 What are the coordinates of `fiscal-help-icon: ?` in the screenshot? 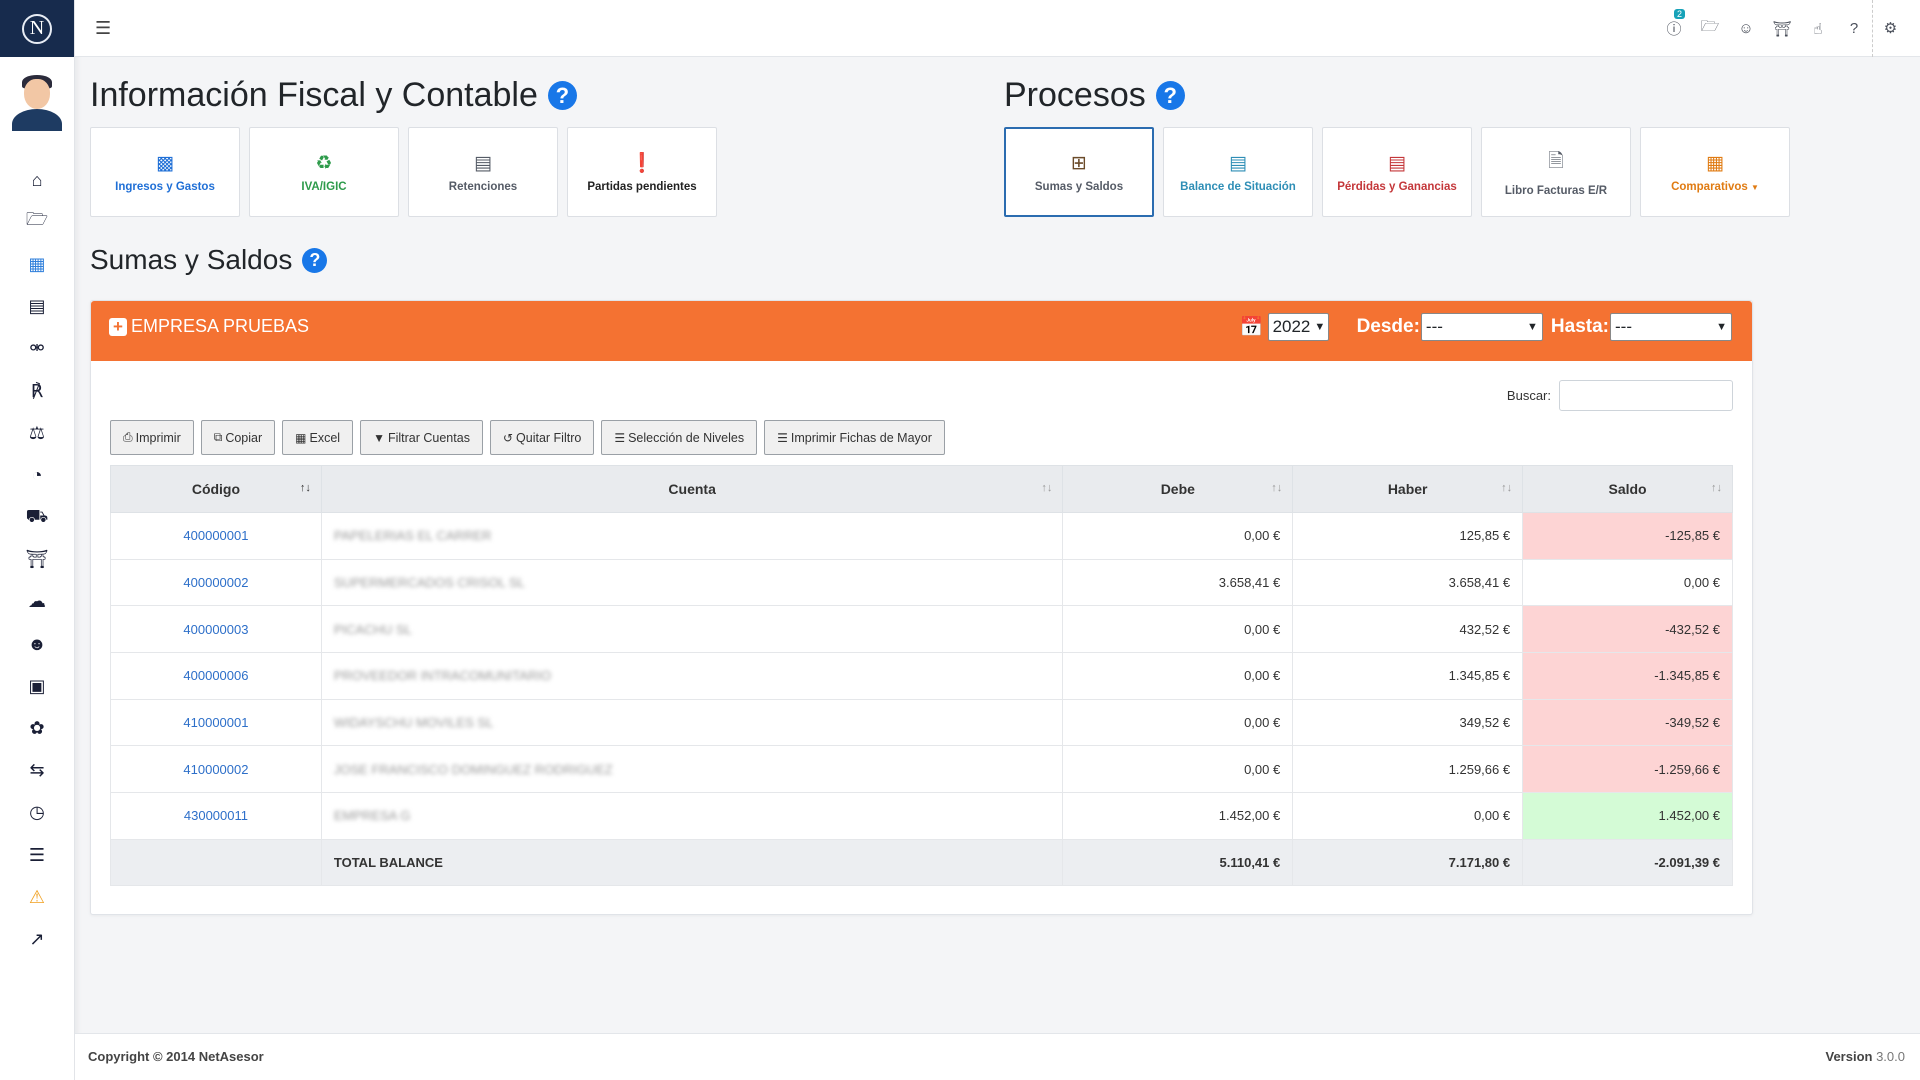 It's located at (562, 95).